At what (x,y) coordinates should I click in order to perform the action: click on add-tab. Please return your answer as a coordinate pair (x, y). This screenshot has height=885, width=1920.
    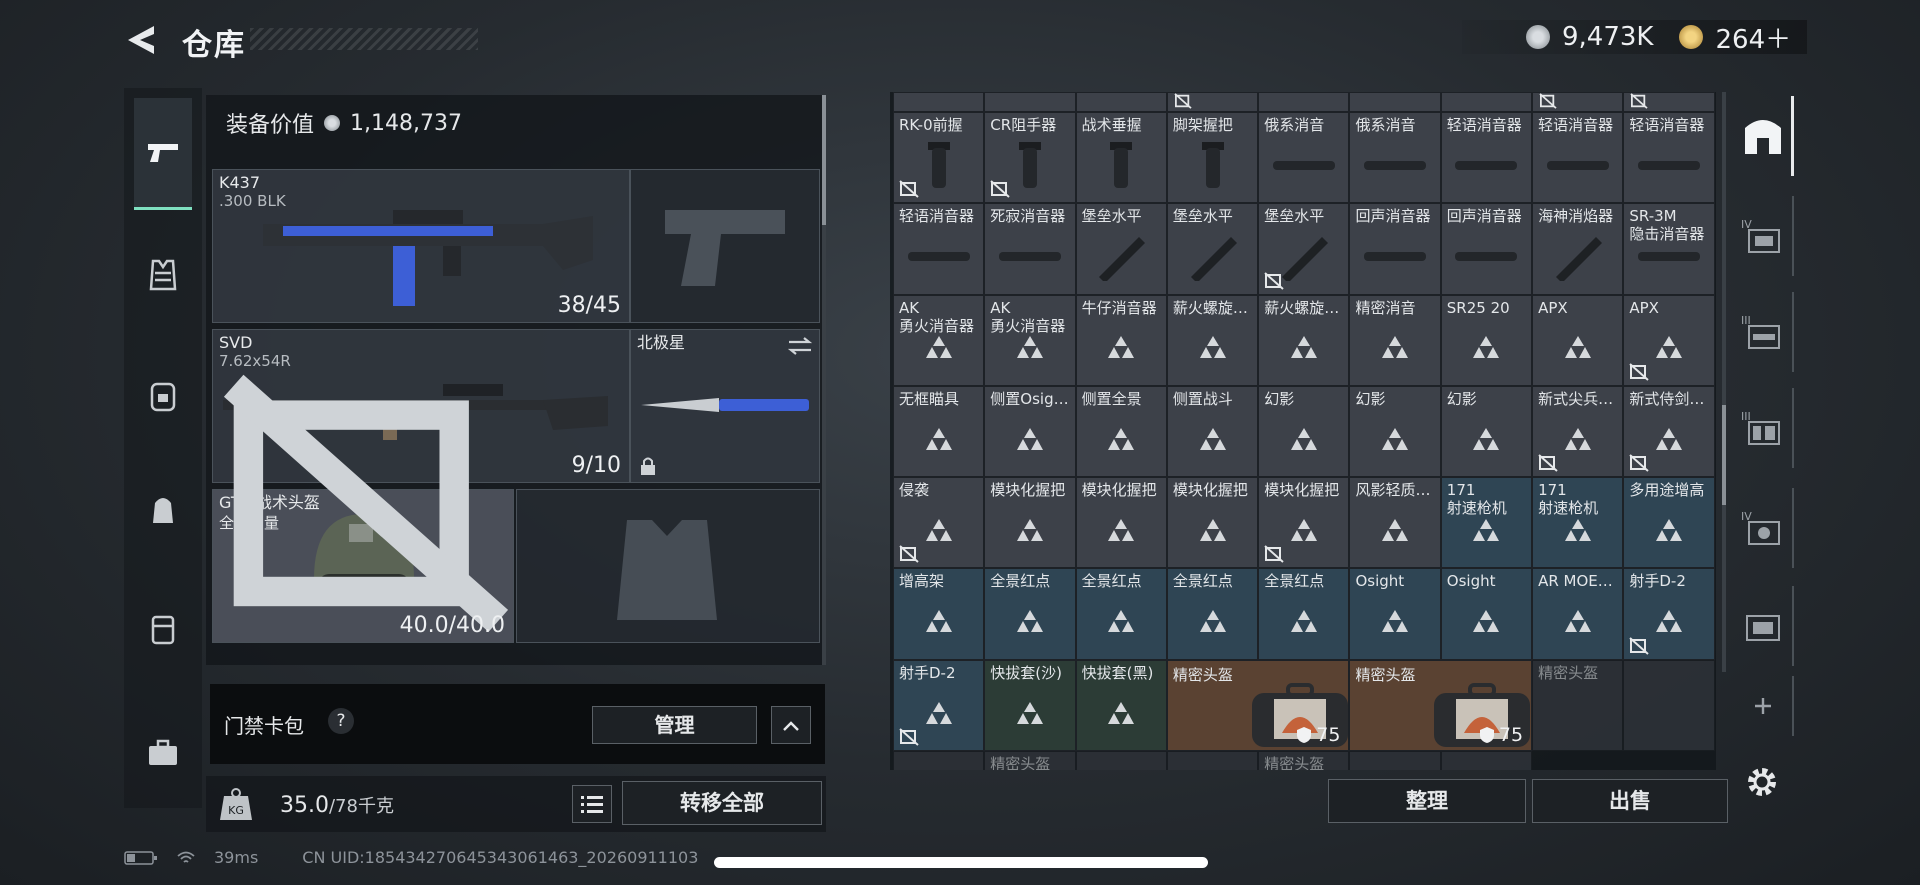
    Looking at the image, I should click on (1764, 706).